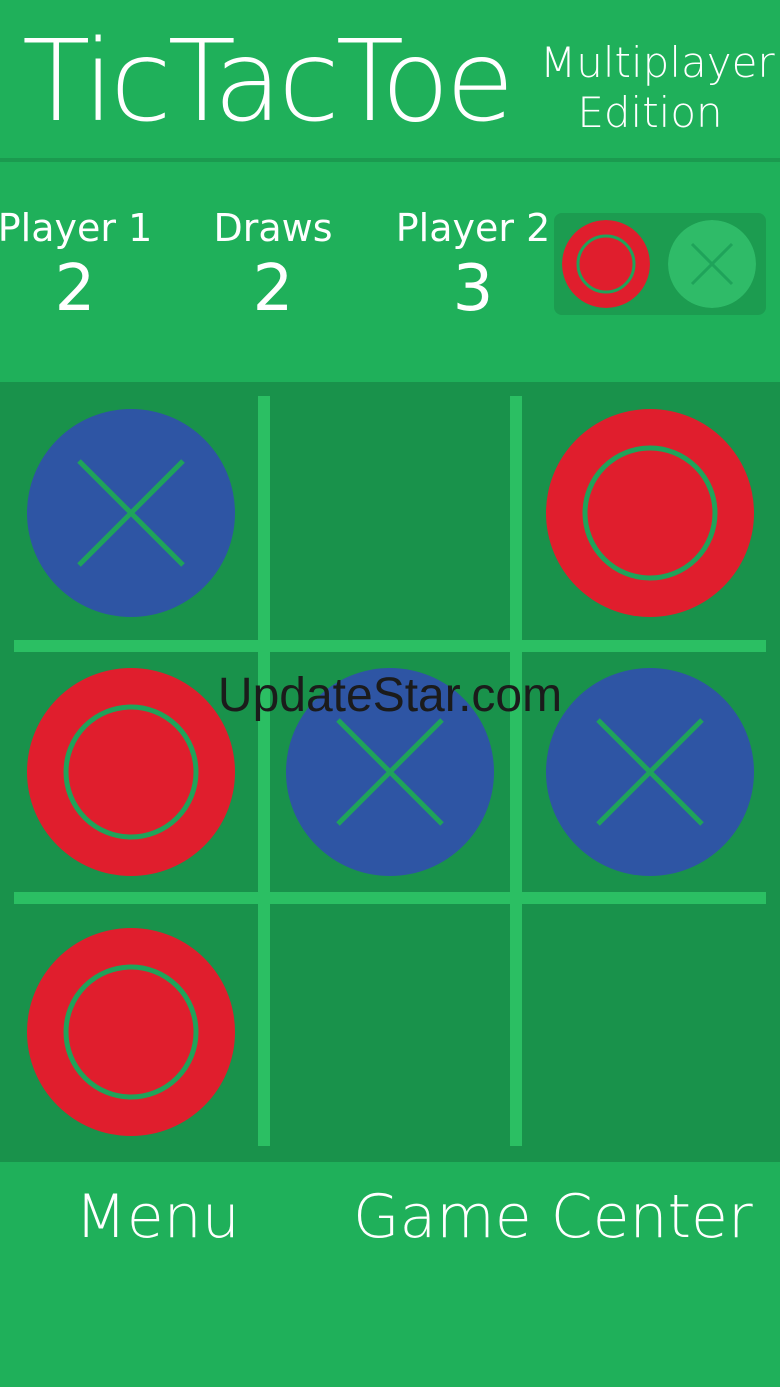  I want to click on draws-value: 2, so click(273, 289).